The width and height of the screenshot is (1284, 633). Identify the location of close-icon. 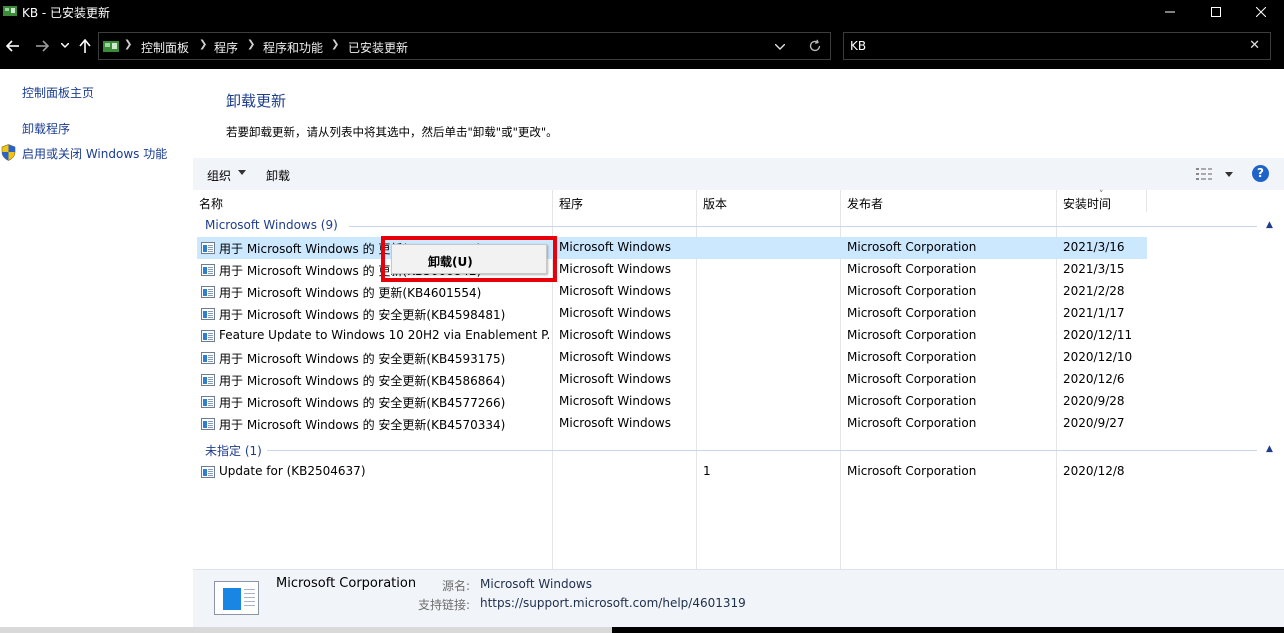
(1261, 12).